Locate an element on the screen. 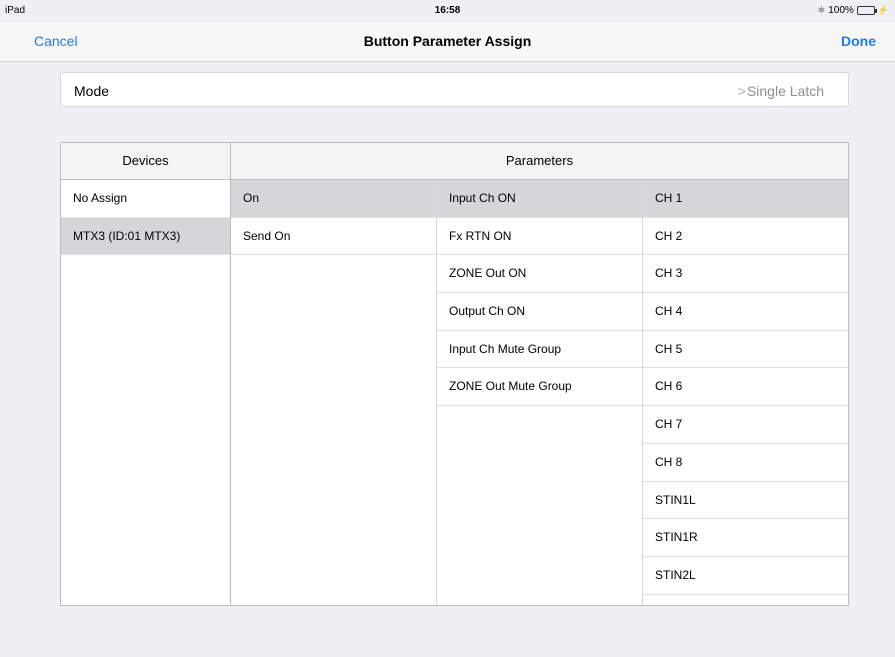  channel-row: STIN2L is located at coordinates (745, 575).